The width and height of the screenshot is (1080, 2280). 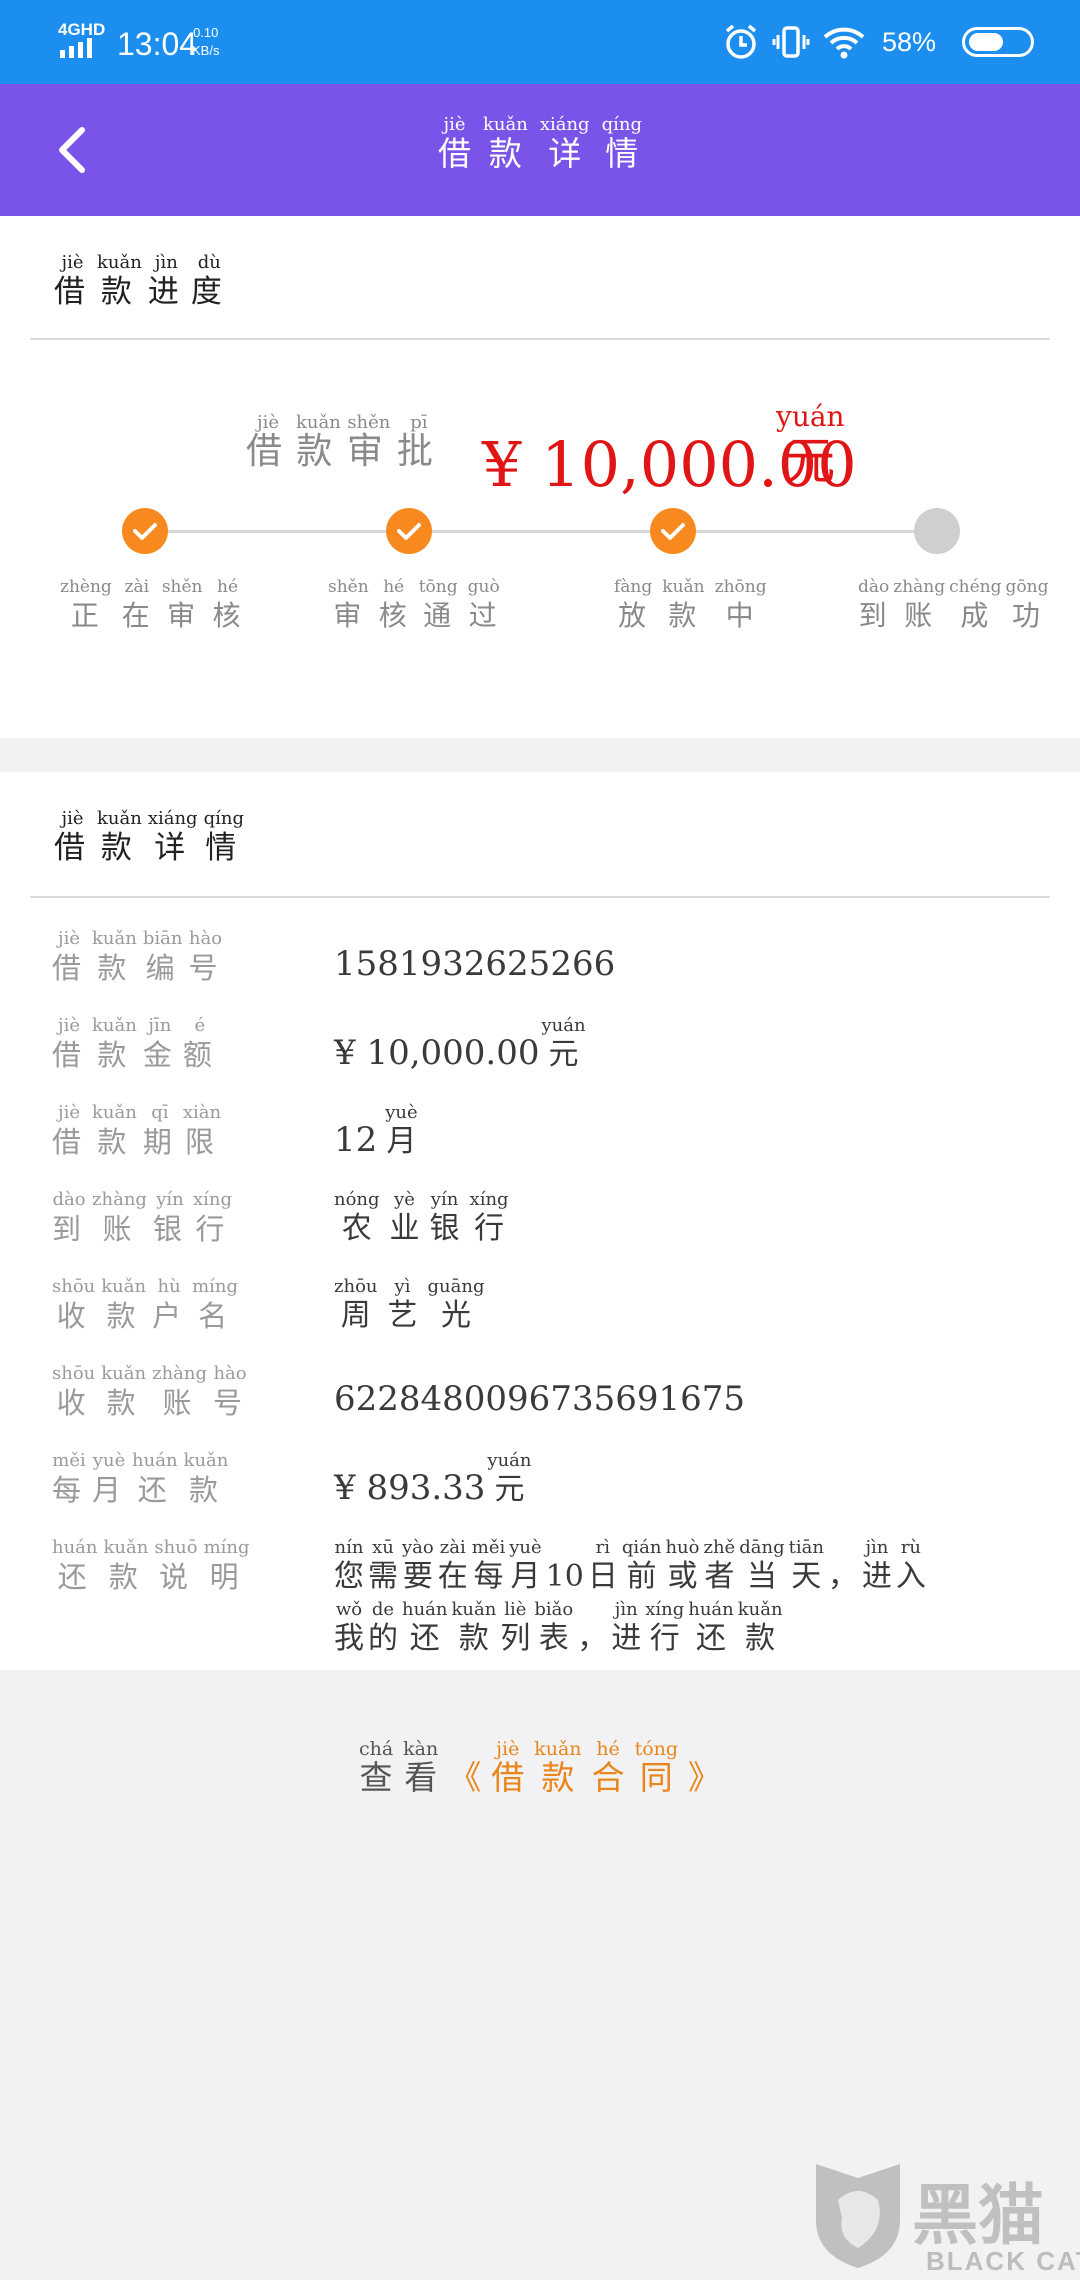 I want to click on watermark-brand-text: BLACK CAT, so click(x=1003, y=2261).